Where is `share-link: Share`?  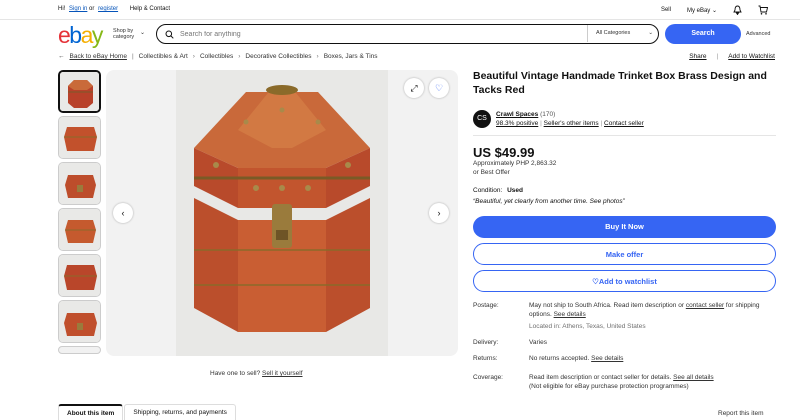 share-link: Share is located at coordinates (697, 56).